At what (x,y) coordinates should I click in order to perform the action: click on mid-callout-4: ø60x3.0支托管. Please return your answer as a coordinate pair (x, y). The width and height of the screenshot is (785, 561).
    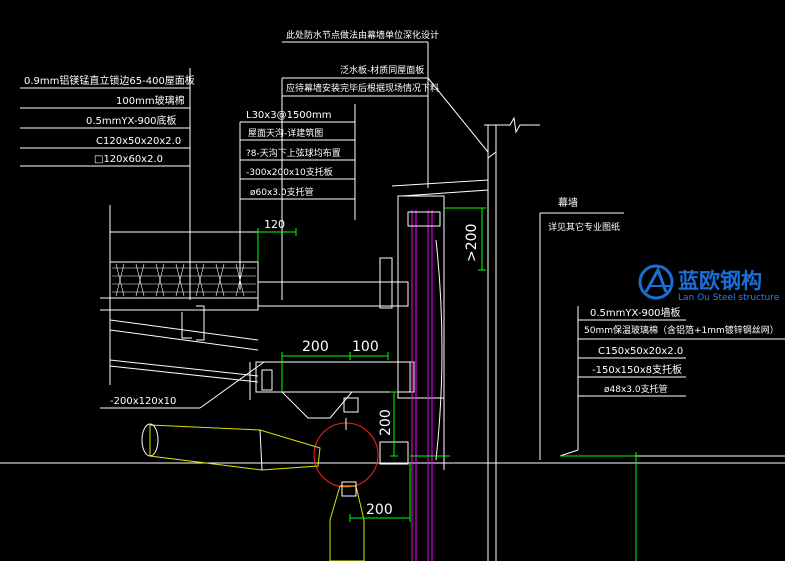
    Looking at the image, I should click on (282, 192).